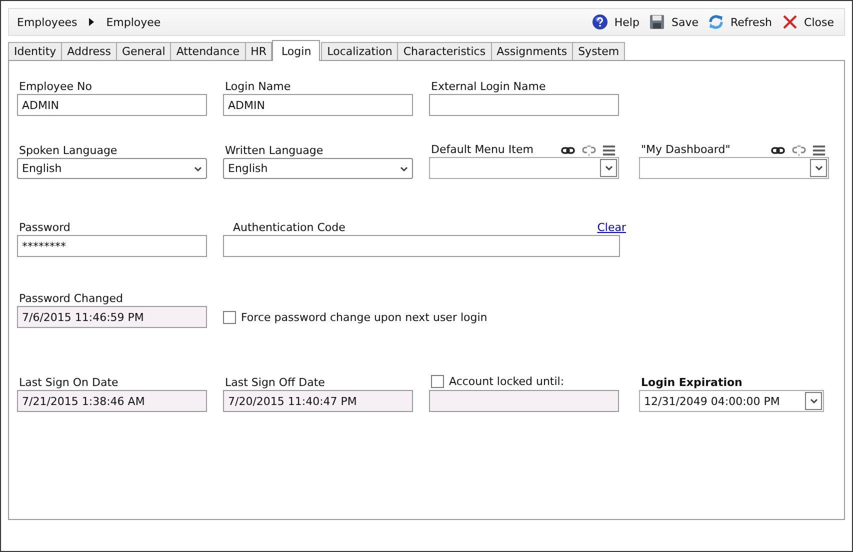  What do you see at coordinates (55, 86) in the screenshot?
I see `field-label: Employee No` at bounding box center [55, 86].